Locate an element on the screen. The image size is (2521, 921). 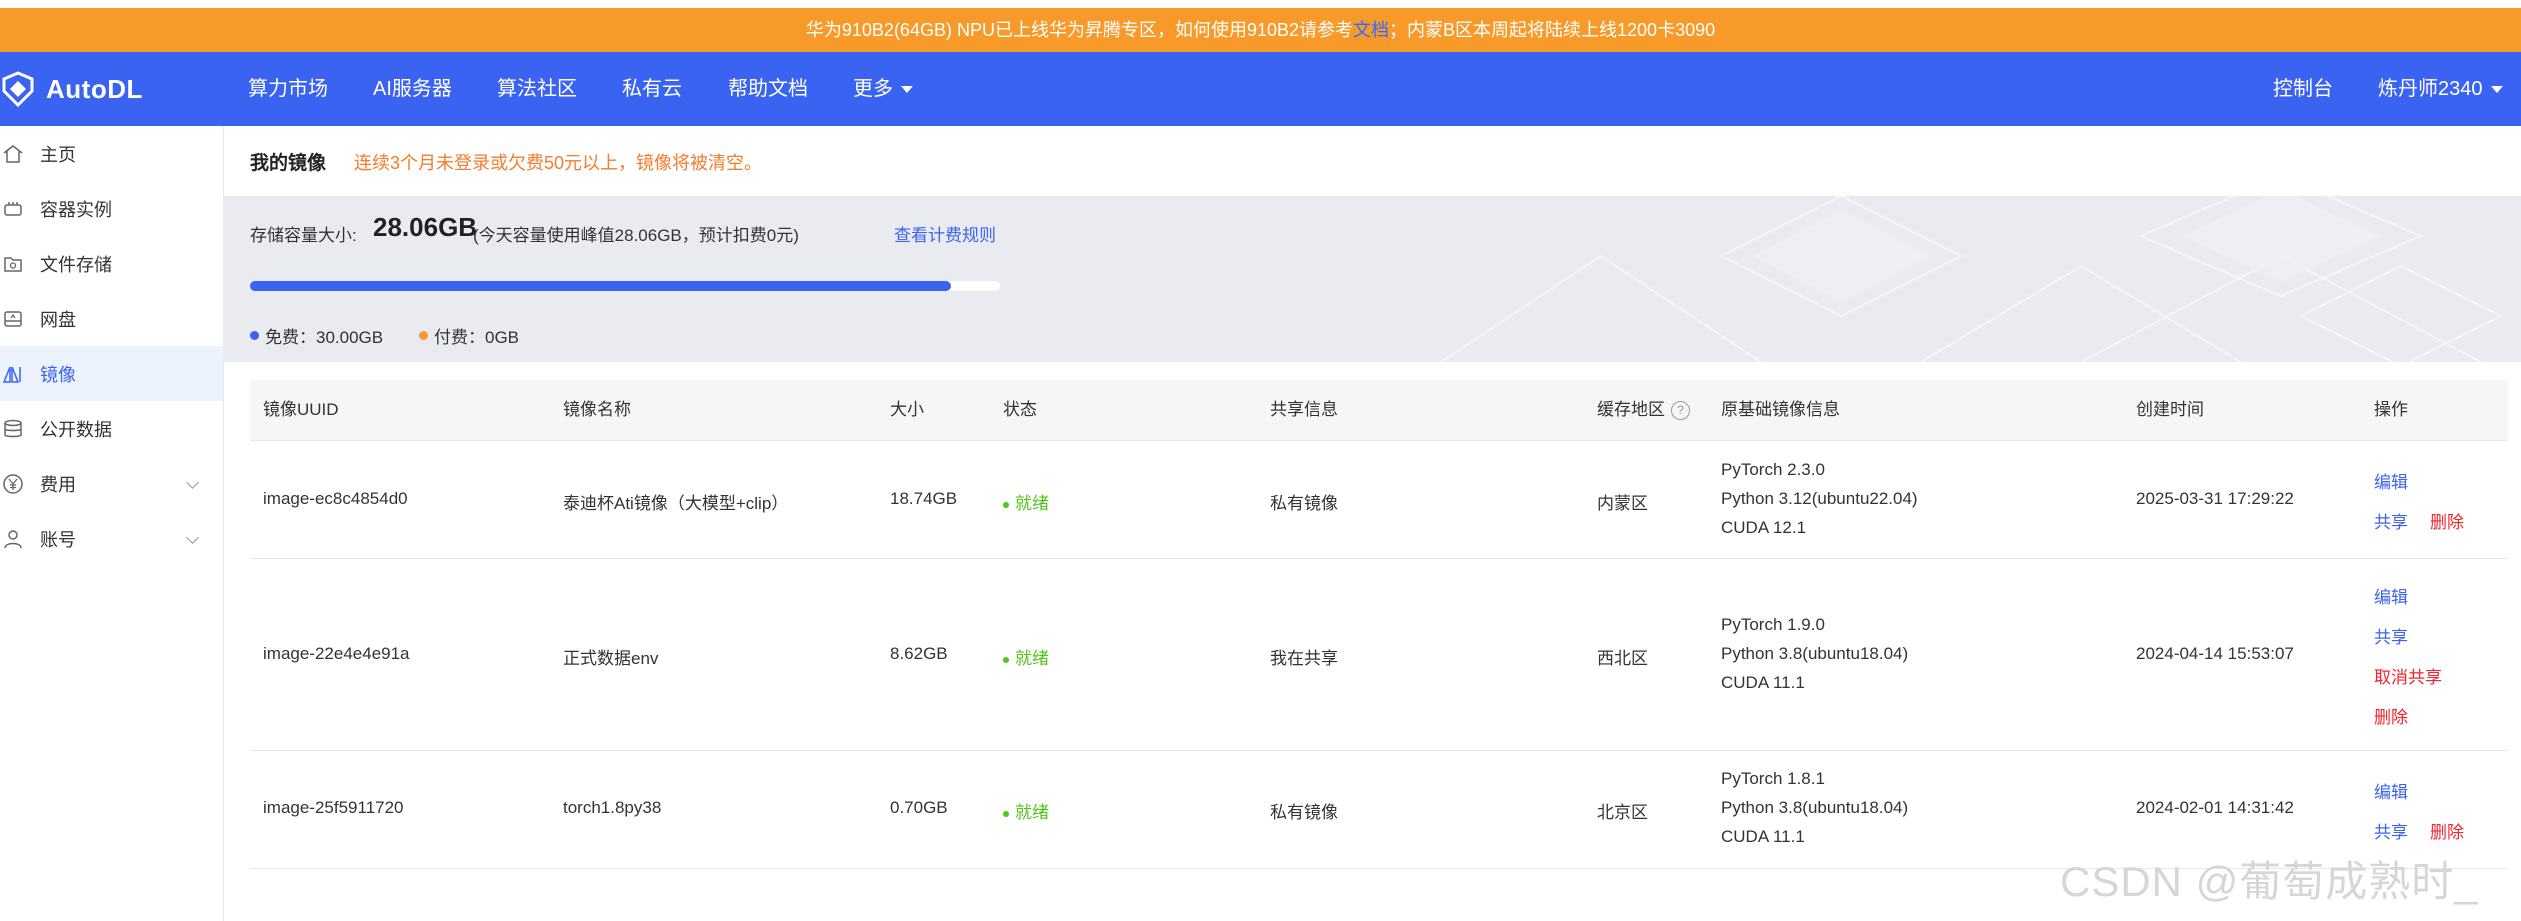
image-icon is located at coordinates (13, 374).